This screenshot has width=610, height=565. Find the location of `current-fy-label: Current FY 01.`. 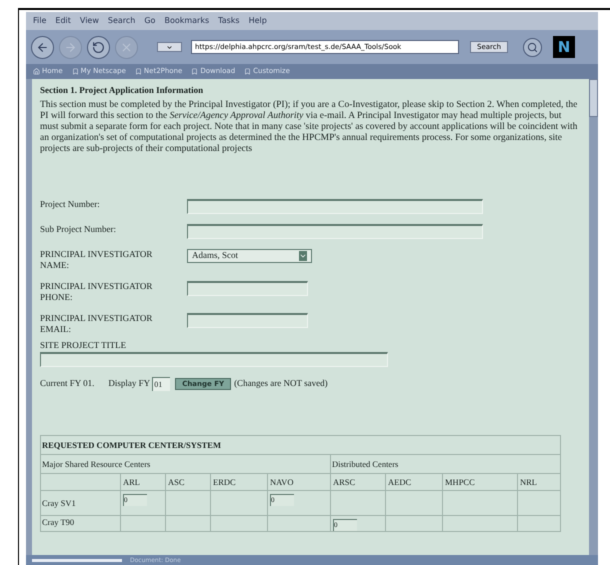

current-fy-label: Current FY 01. is located at coordinates (67, 383).